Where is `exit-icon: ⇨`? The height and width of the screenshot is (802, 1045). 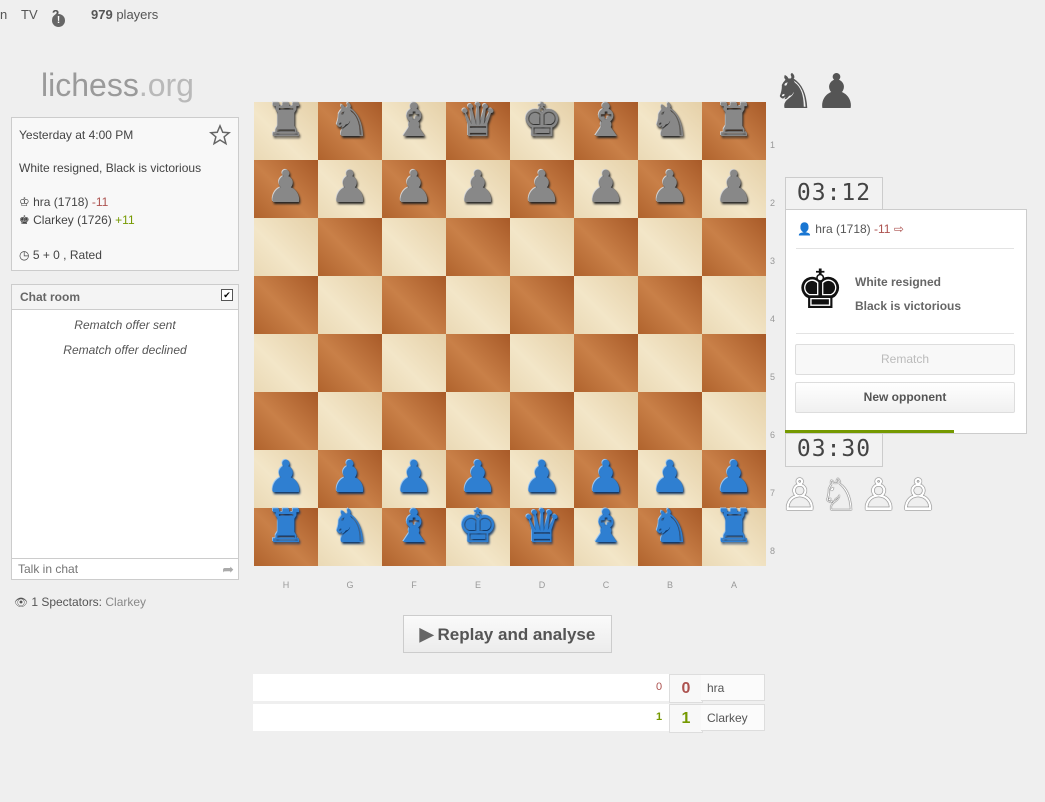
exit-icon: ⇨ is located at coordinates (898, 229).